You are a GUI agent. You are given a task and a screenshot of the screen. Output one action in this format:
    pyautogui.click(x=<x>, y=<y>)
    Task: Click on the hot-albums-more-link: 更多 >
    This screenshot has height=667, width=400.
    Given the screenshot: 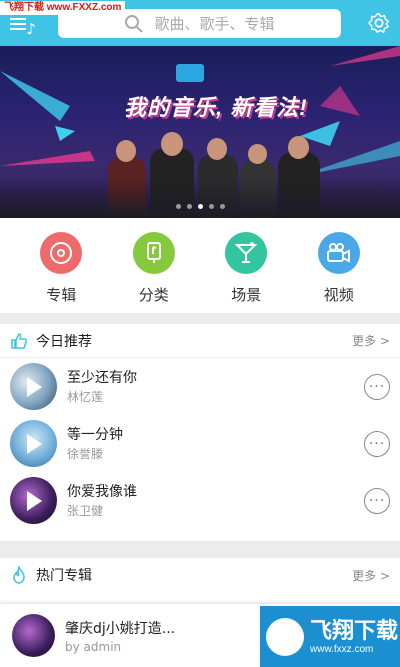 What is the action you would take?
    pyautogui.click(x=371, y=575)
    